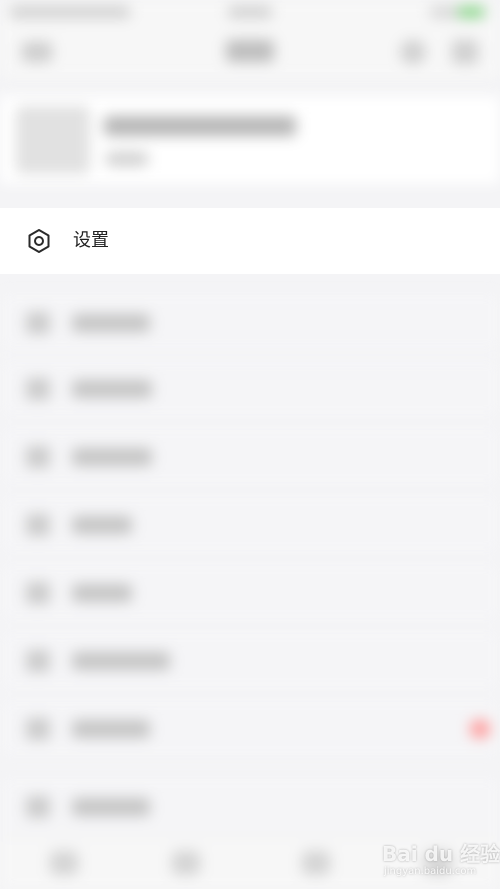 This screenshot has height=889, width=500. I want to click on back-button, so click(37, 52).